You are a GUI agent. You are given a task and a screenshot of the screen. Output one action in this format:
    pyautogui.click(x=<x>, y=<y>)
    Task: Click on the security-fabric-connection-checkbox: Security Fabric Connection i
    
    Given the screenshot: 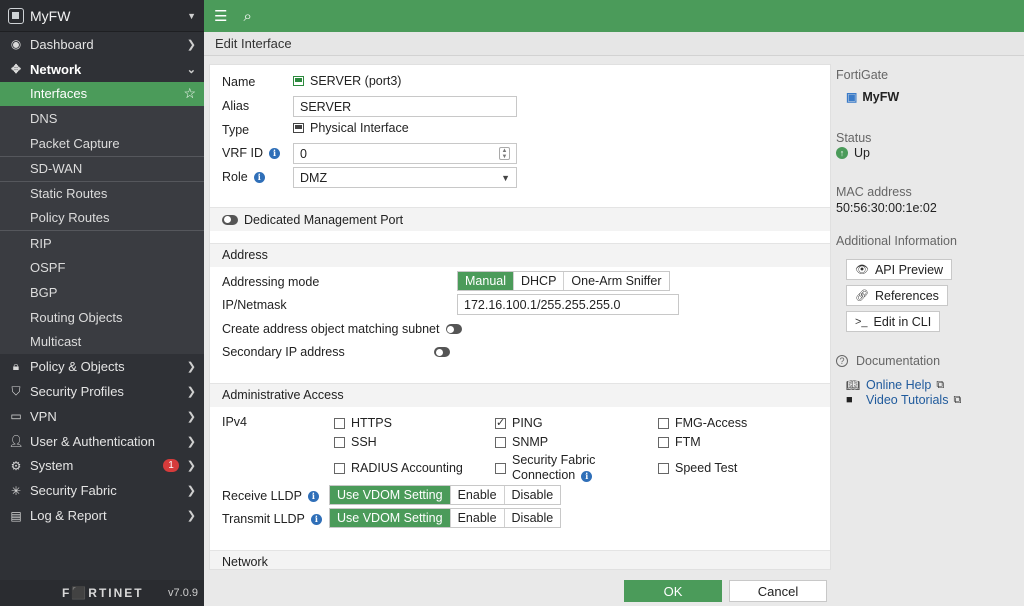 What is the action you would take?
    pyautogui.click(x=545, y=468)
    